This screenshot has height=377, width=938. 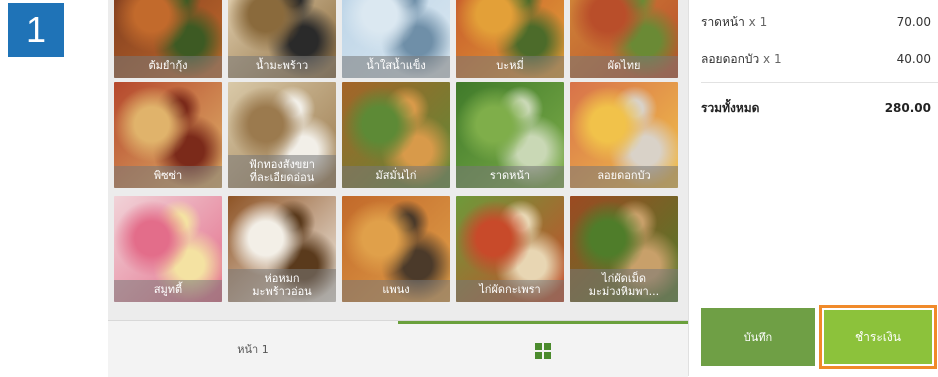 What do you see at coordinates (396, 39) in the screenshot?
I see `menu-item-tile: น้ำใสน้ำแข็ง` at bounding box center [396, 39].